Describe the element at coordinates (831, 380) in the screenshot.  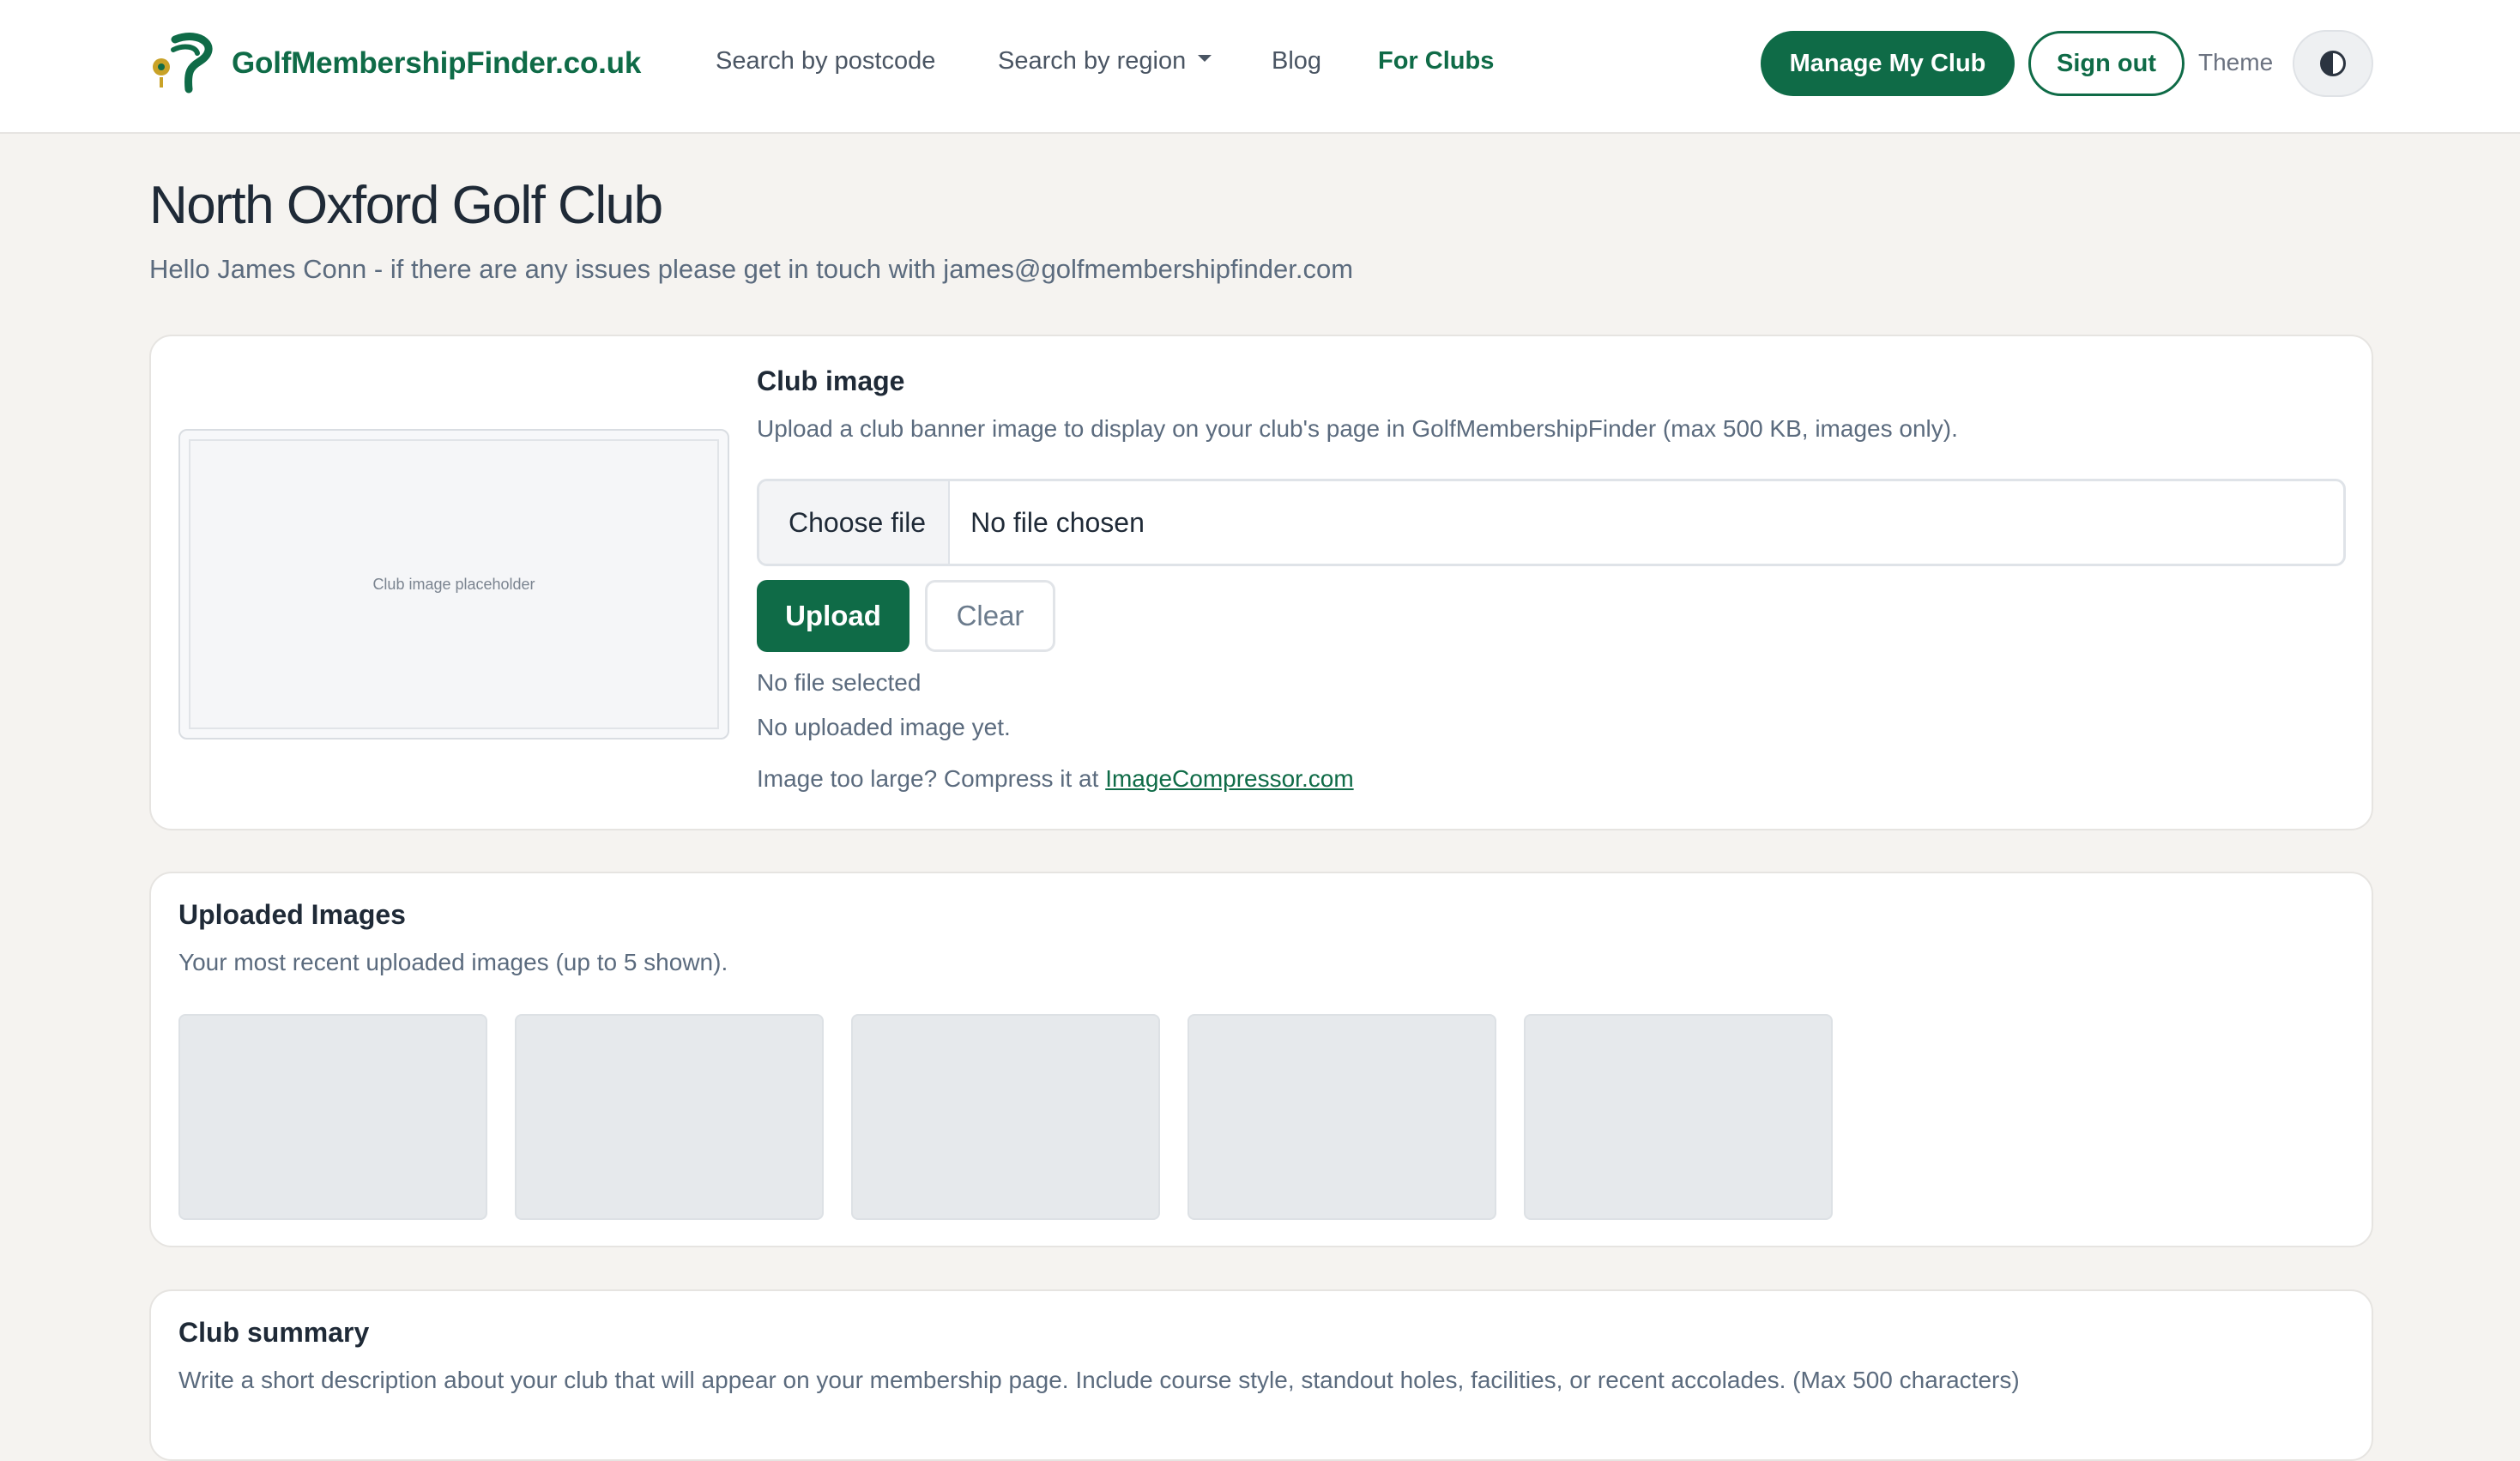
I see `club-image-title: Club image` at that location.